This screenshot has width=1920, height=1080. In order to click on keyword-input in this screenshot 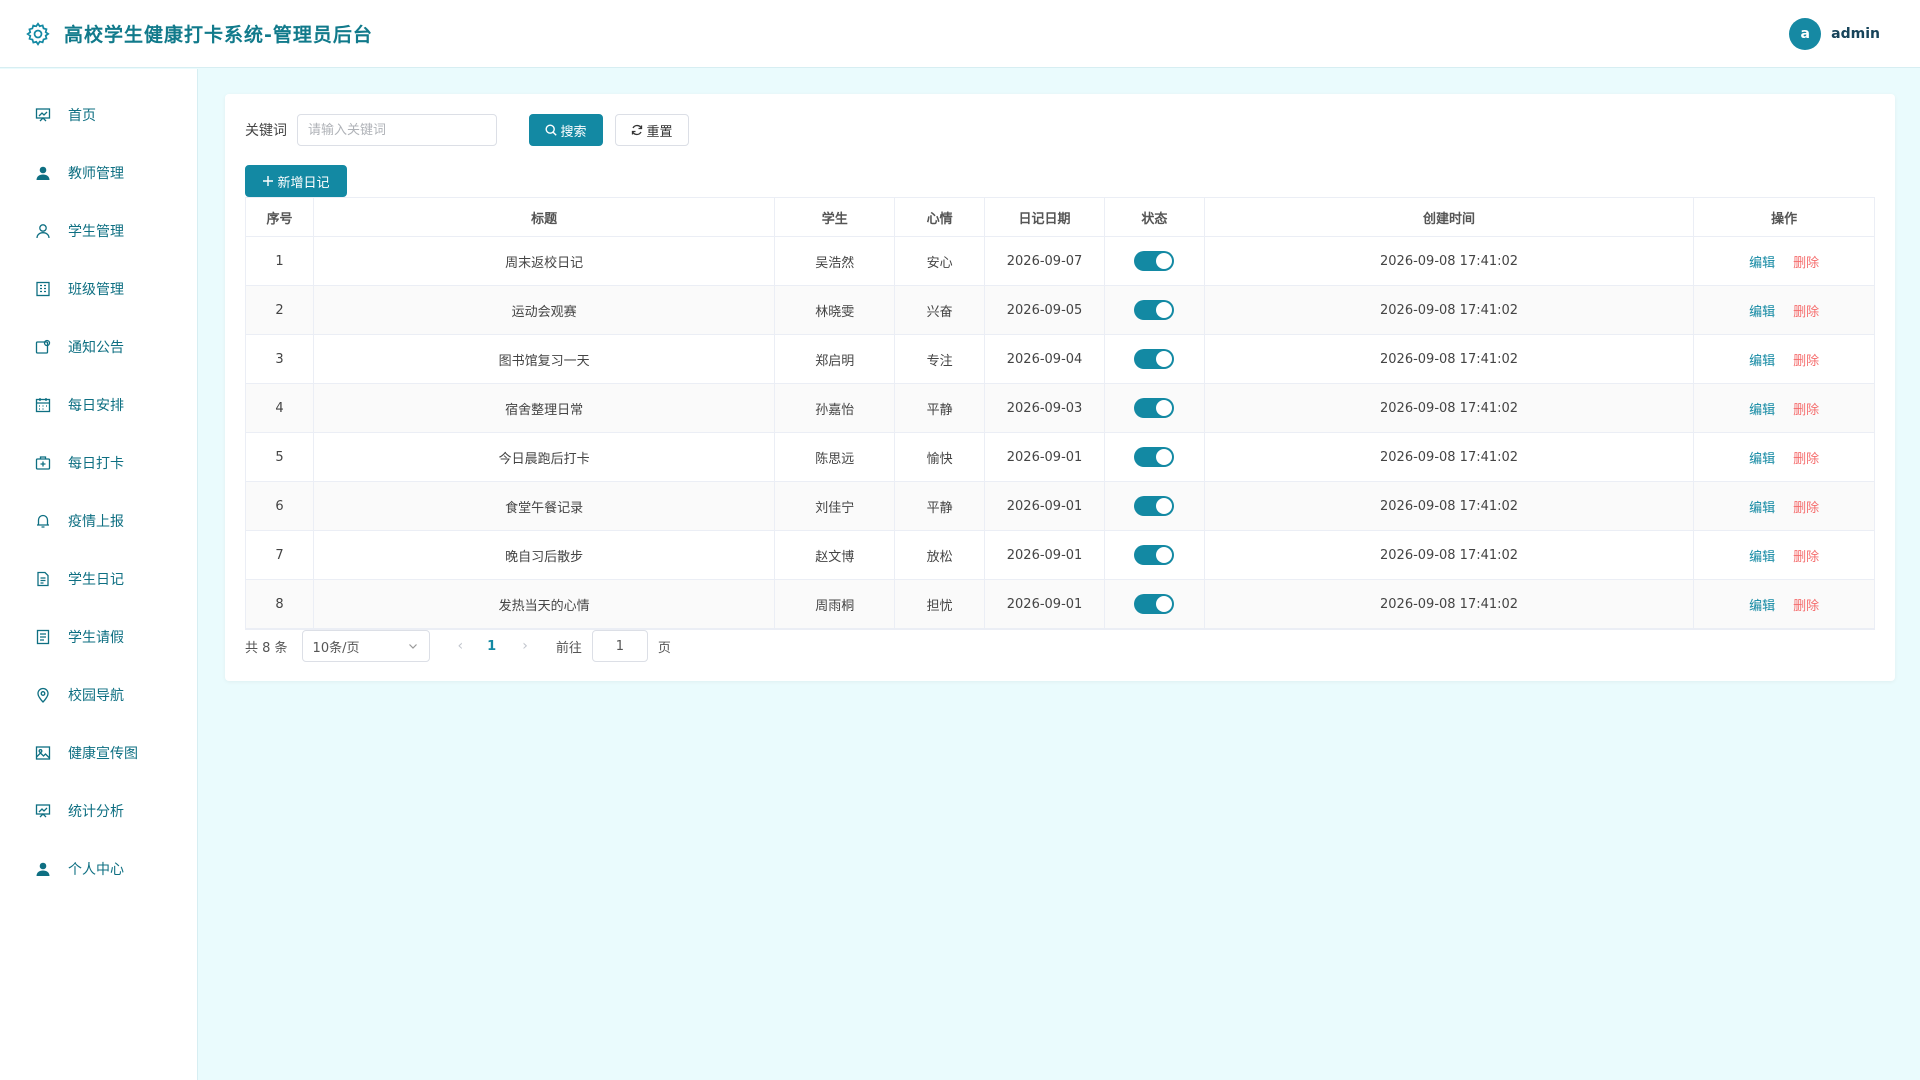, I will do `click(397, 130)`.